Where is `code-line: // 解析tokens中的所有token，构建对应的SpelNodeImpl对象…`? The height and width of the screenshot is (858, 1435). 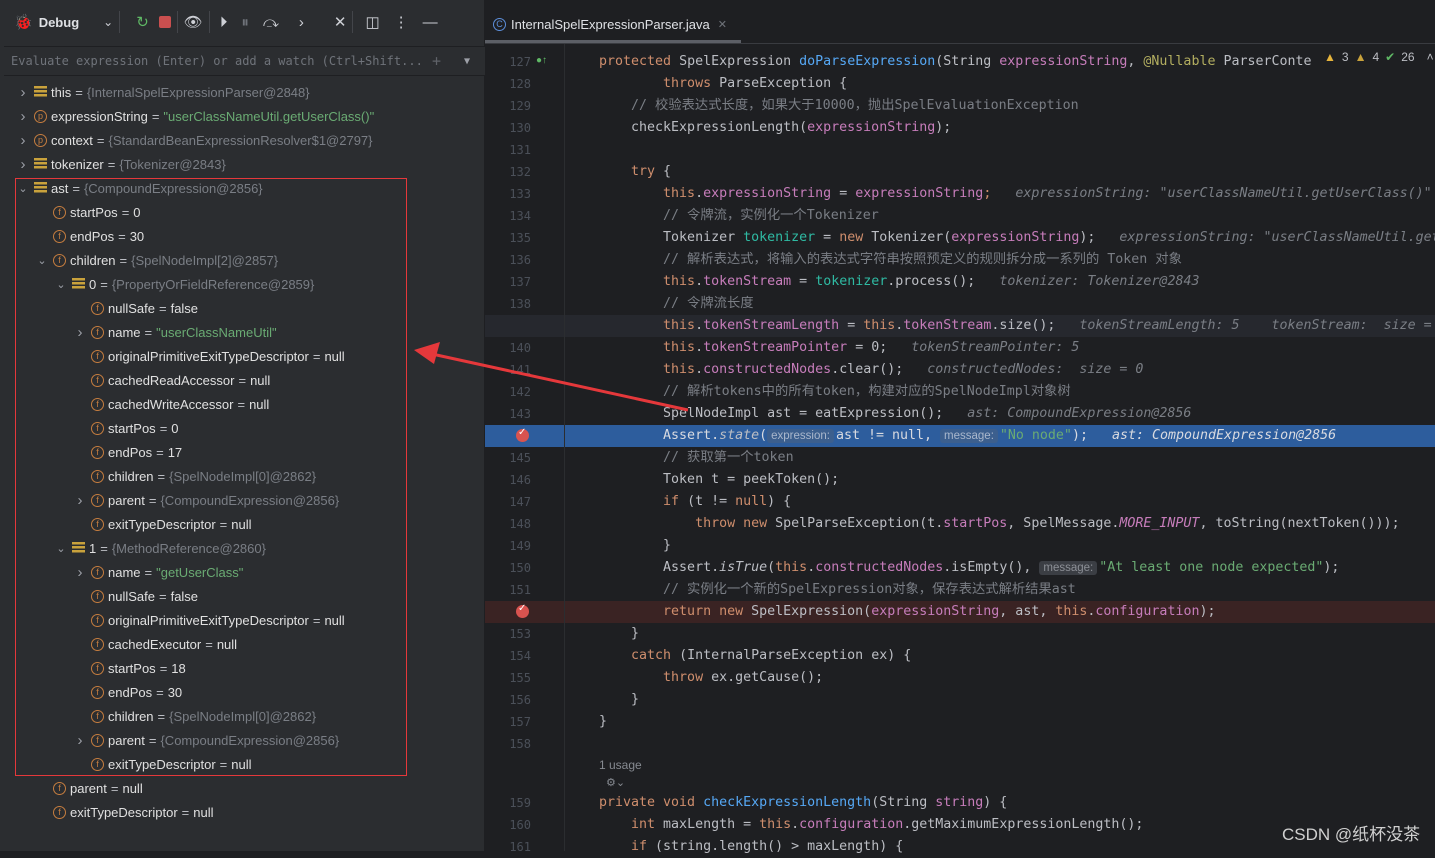 code-line: // 解析tokens中的所有token，构建对应的SpelNodeImpl对象… is located at coordinates (960, 392).